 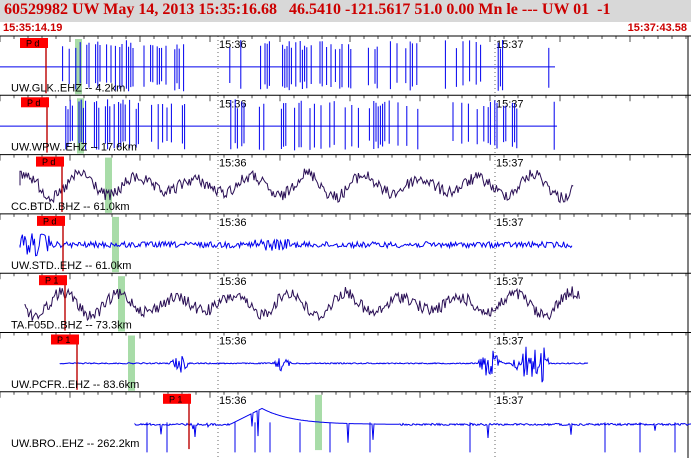 What do you see at coordinates (75, 385) in the screenshot?
I see `channel-label: UW.PCFR..EHZ -- 83.6km` at bounding box center [75, 385].